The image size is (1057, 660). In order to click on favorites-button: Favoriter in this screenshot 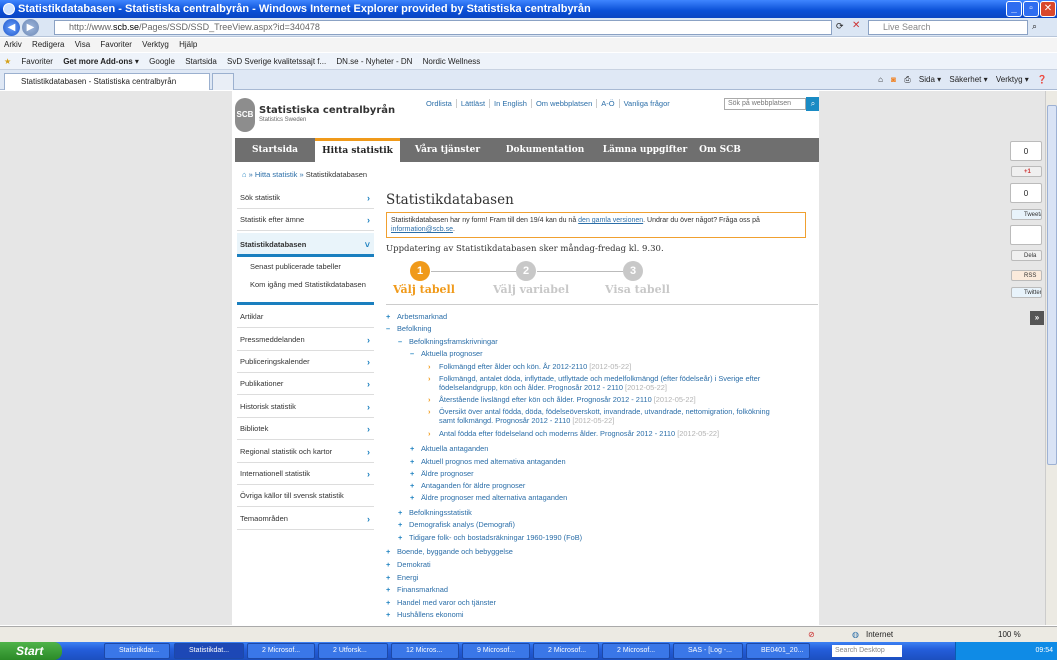, I will do `click(37, 61)`.